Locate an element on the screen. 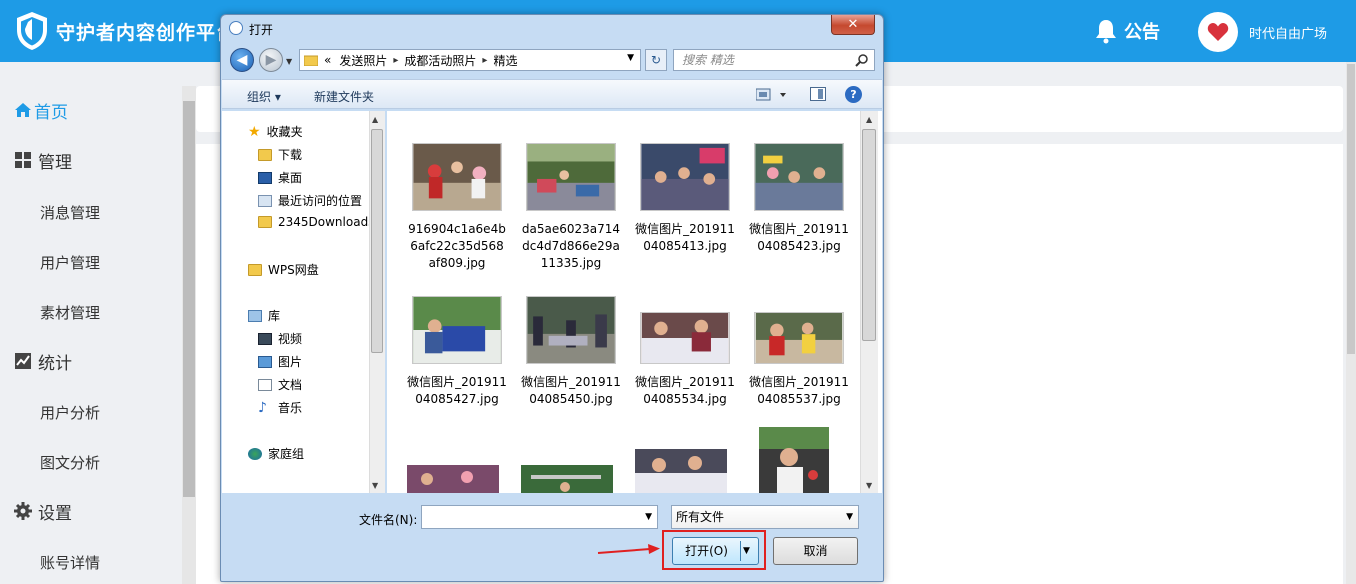 The image size is (1356, 584). nav-homegroup: 家庭组 is located at coordinates (276, 453).